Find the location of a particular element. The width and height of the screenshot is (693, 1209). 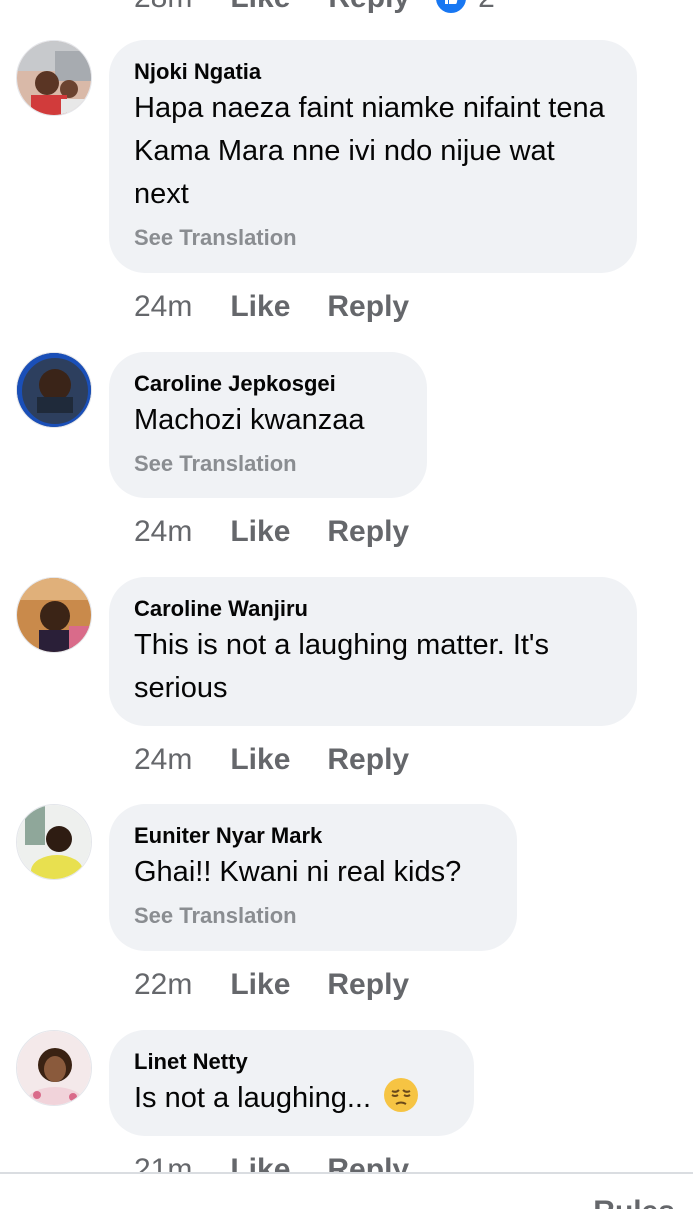

comment-author: Linet Netty is located at coordinates (291, 1062).